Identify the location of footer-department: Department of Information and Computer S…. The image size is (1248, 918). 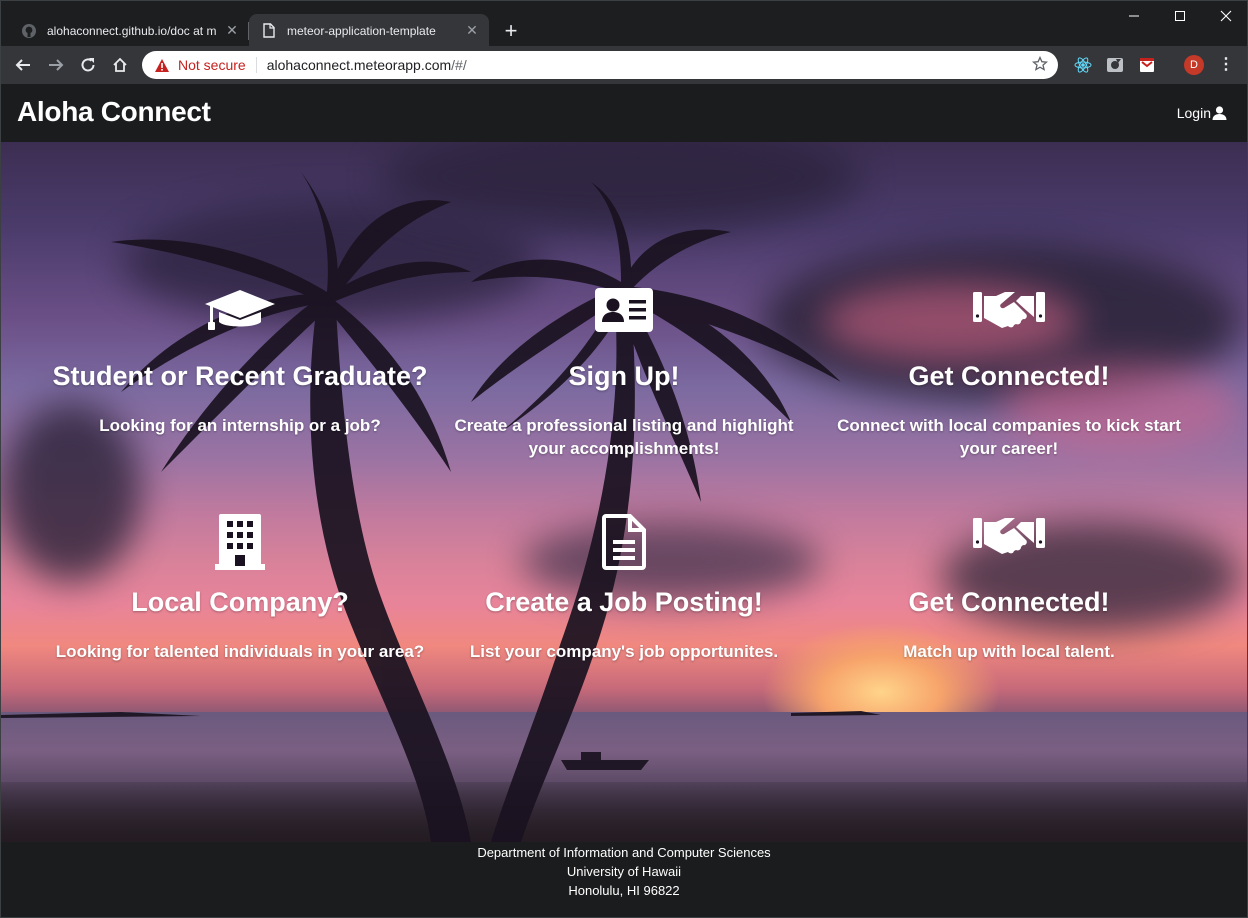
(624, 852).